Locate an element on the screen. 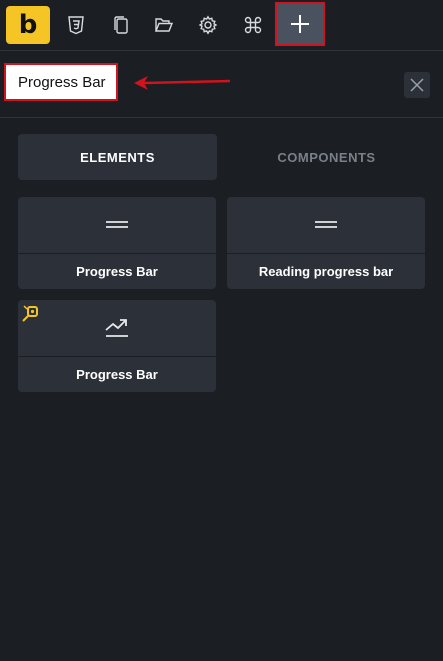 The width and height of the screenshot is (443, 661). top-toolbar: b is located at coordinates (221, 25).